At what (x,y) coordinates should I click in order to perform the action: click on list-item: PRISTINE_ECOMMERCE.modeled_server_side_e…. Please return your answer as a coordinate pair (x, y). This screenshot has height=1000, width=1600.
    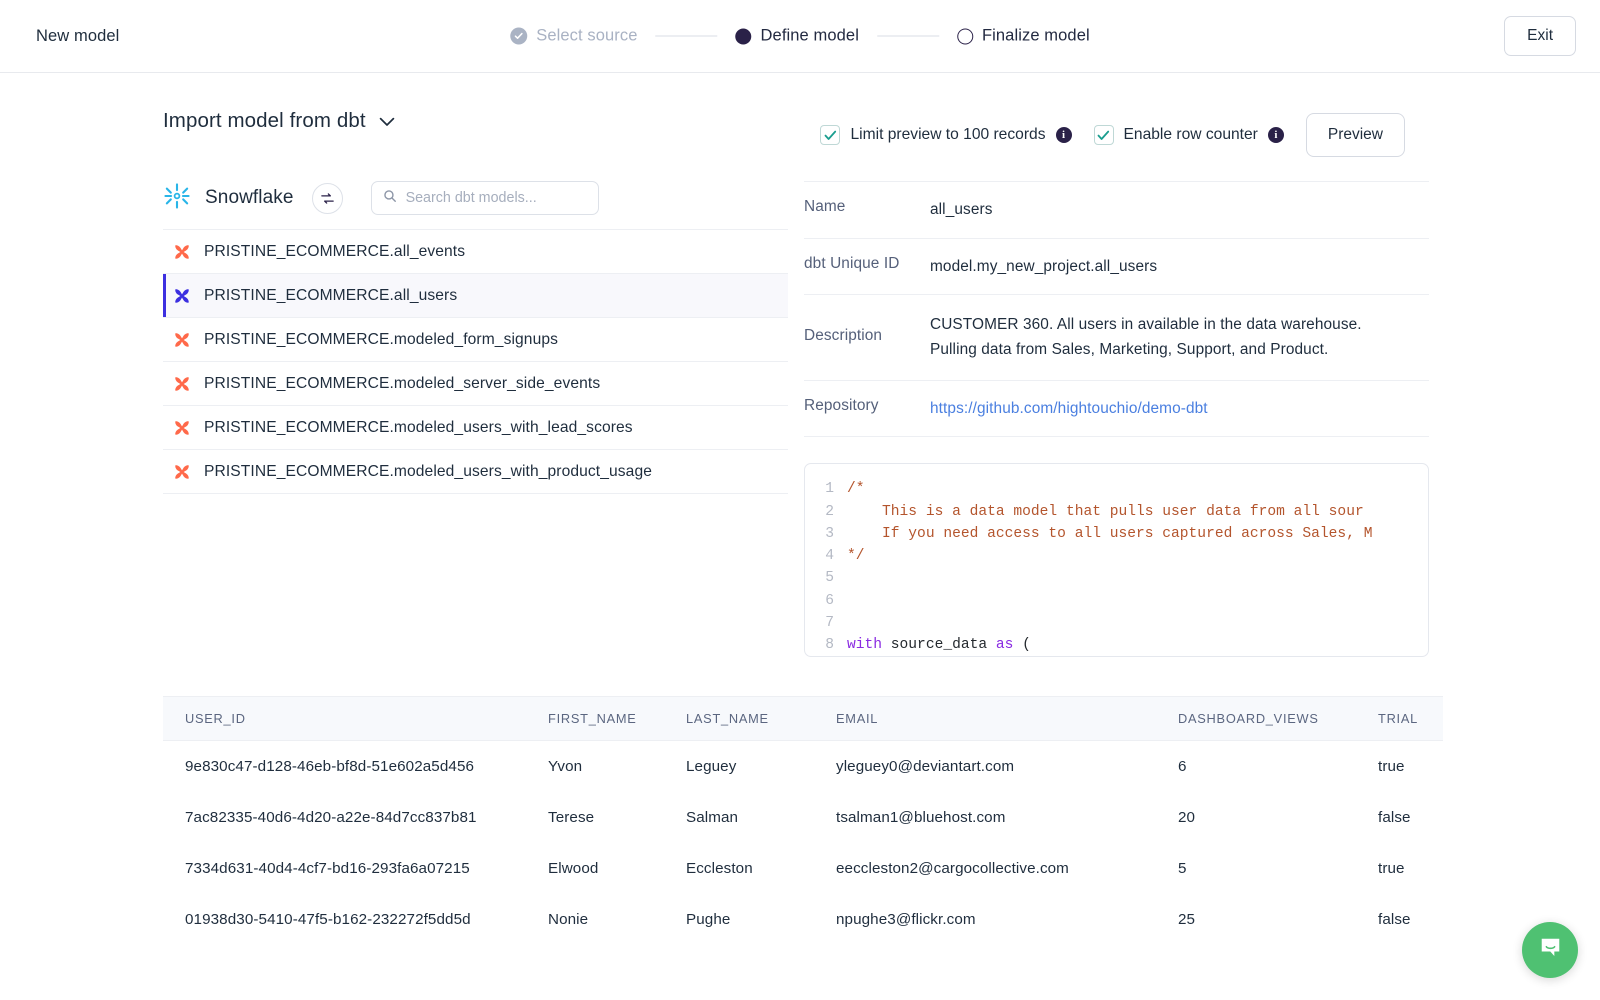
    Looking at the image, I should click on (475, 384).